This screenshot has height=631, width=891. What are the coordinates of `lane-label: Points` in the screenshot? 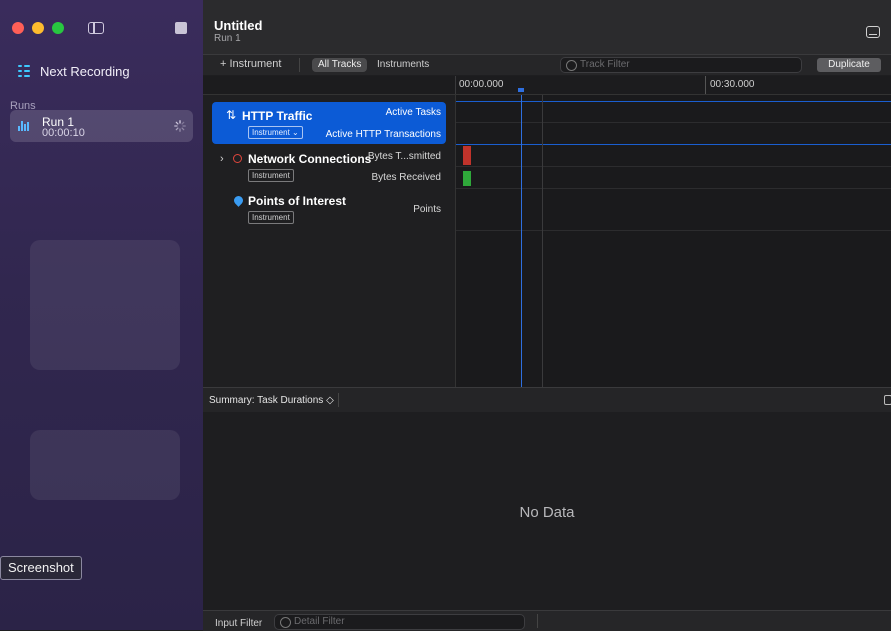 It's located at (427, 209).